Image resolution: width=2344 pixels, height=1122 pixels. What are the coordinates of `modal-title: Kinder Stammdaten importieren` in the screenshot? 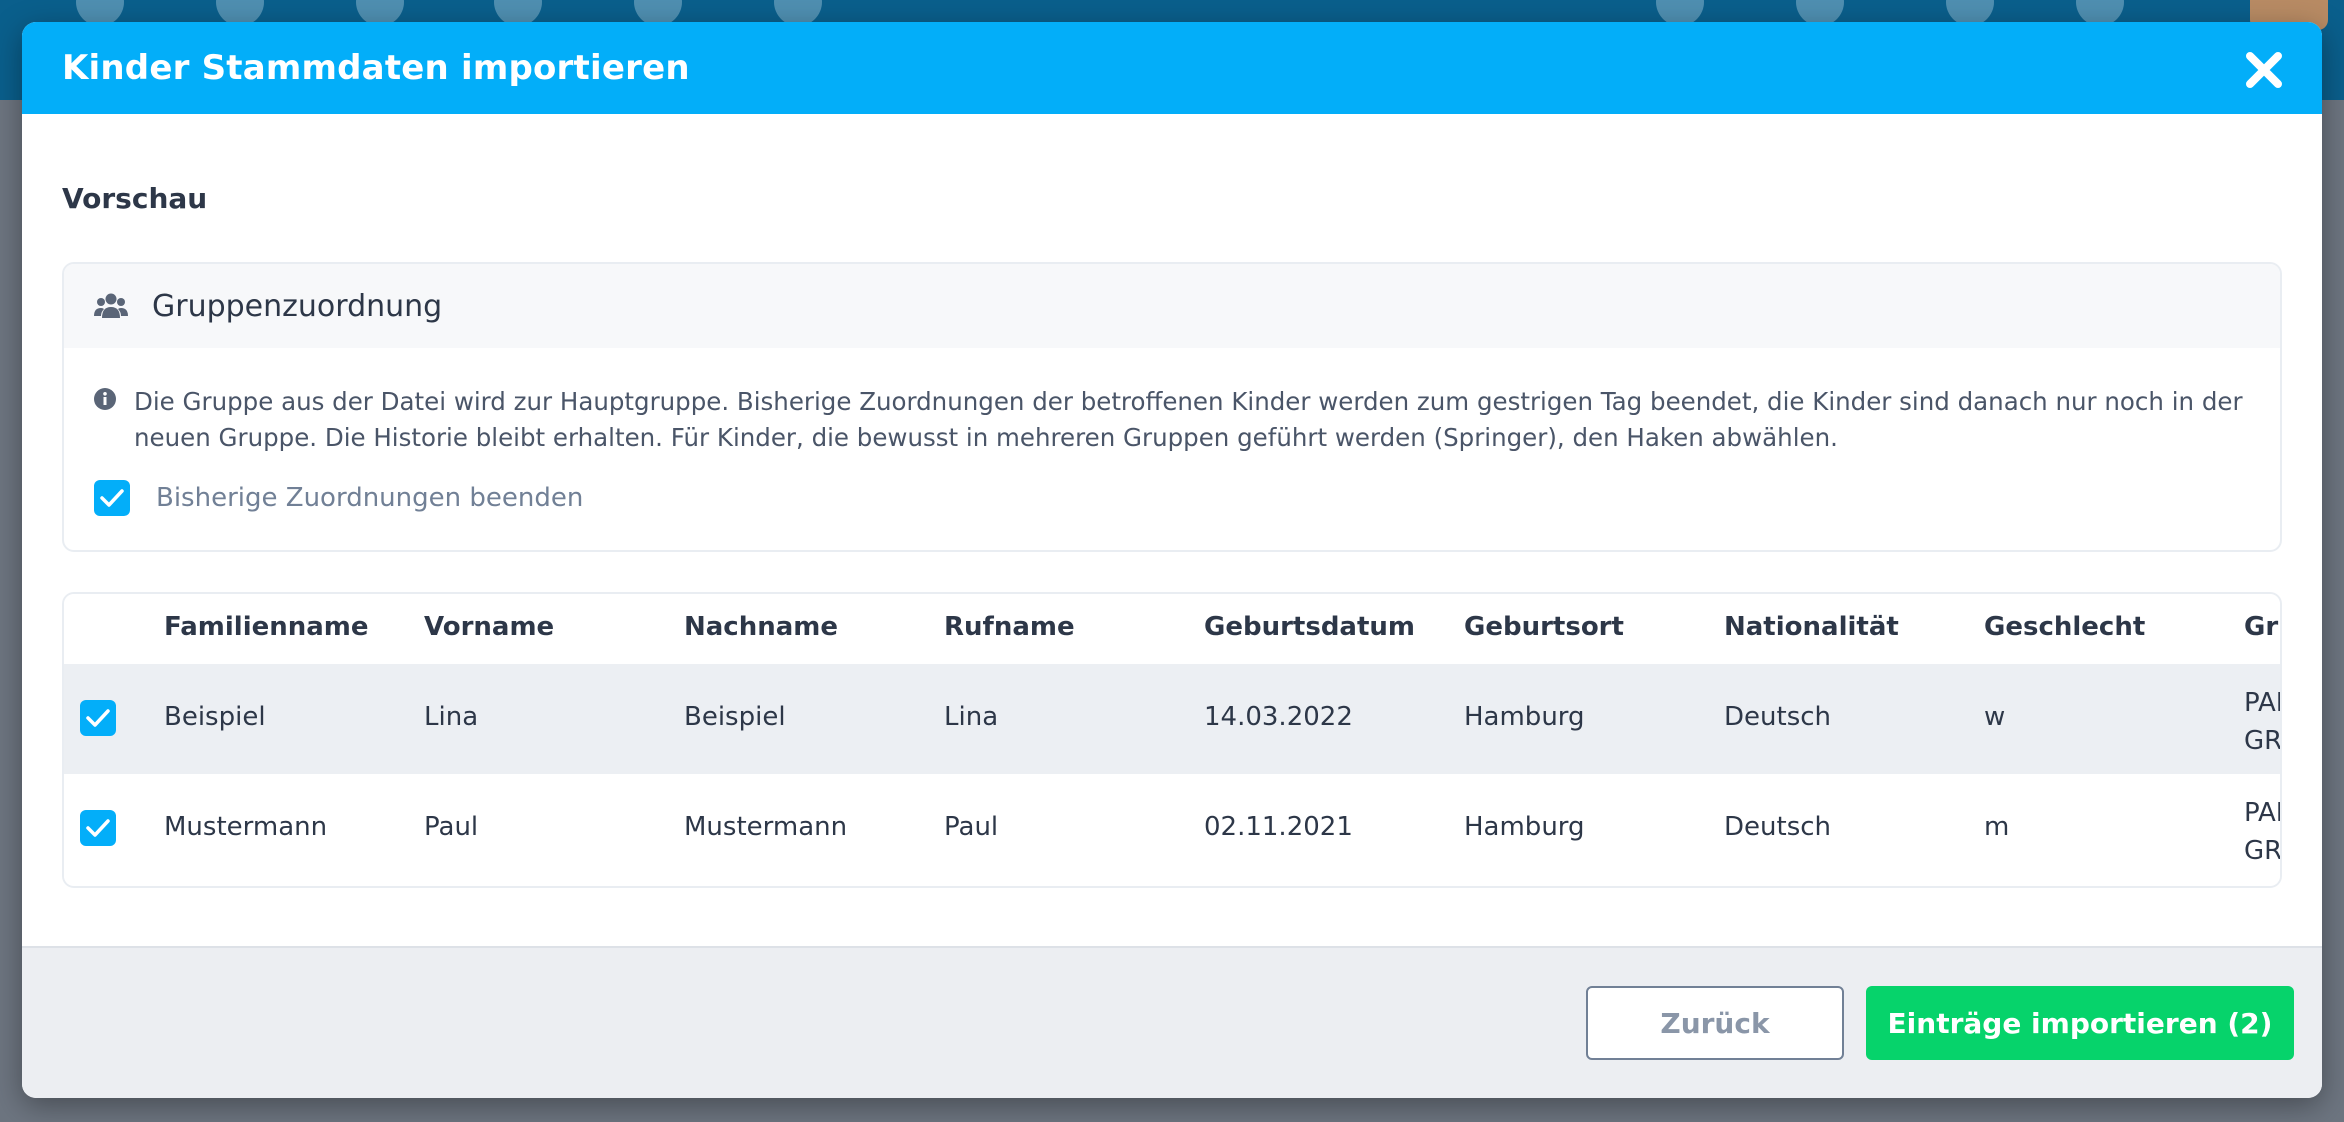 It's located at (376, 68).